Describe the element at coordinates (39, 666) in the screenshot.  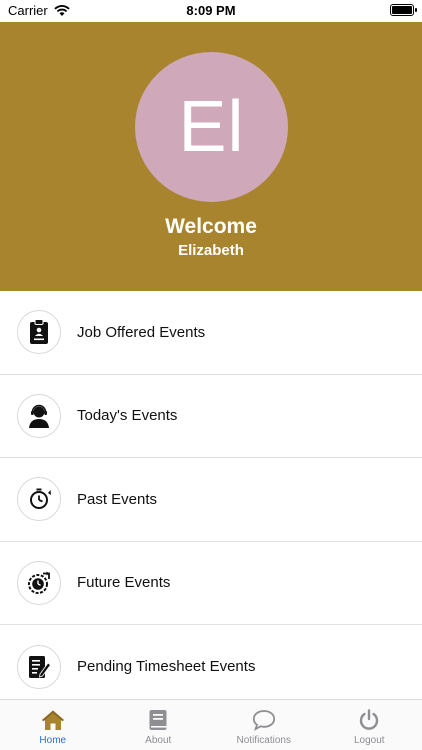
I see `timesheet-edit-icon` at that location.